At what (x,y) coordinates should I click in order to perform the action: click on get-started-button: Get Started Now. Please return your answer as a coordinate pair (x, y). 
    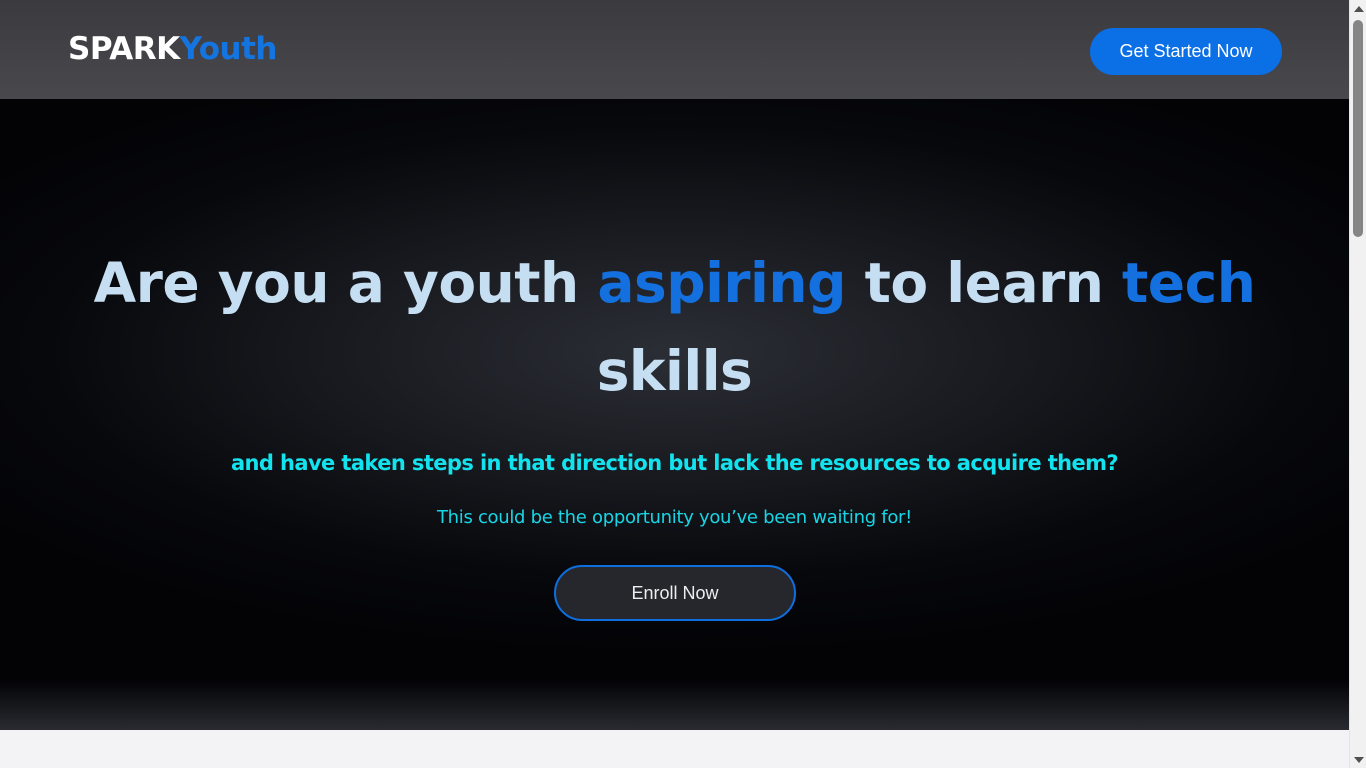
    Looking at the image, I should click on (1186, 51).